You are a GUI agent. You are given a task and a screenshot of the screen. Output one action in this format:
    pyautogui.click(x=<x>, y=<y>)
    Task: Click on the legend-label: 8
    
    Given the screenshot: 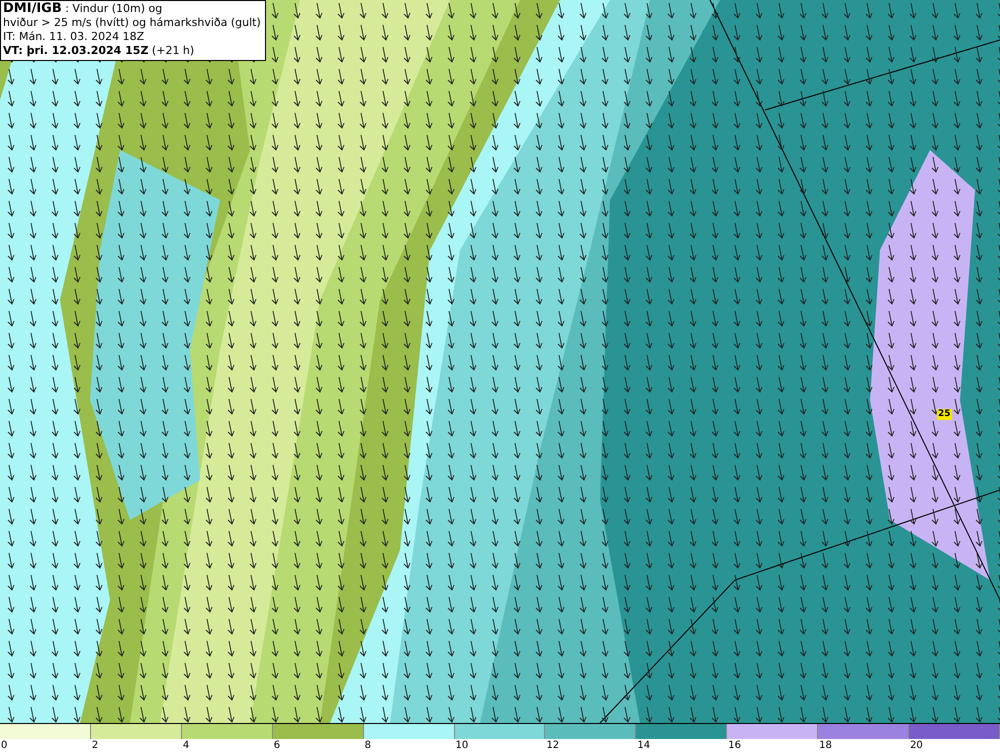 What is the action you would take?
    pyautogui.click(x=368, y=746)
    